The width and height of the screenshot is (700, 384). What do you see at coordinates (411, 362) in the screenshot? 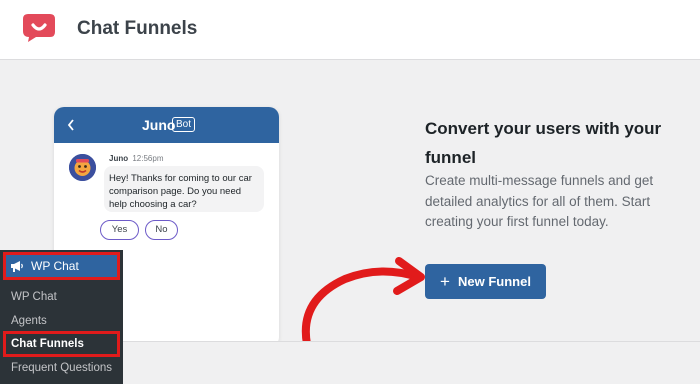
I see `content-bottom-strip` at bounding box center [411, 362].